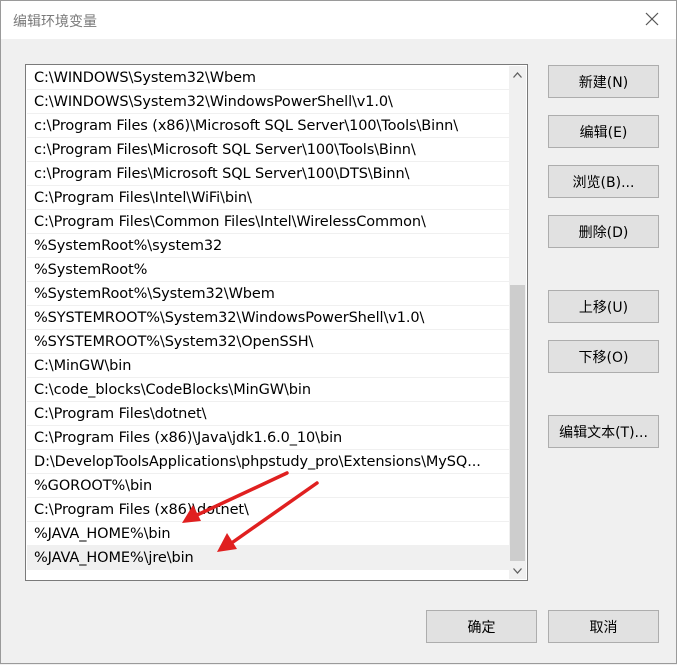 This screenshot has height=665, width=677. I want to click on path-list-item: %SYSTEMROOT%\System32\OpenSSH\, so click(268, 342).